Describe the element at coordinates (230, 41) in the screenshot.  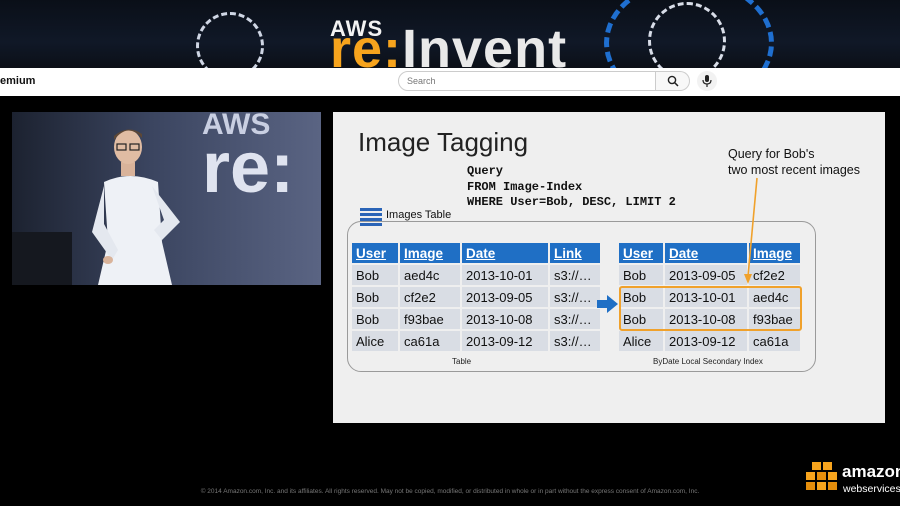
I see `decorative-ring-left` at that location.